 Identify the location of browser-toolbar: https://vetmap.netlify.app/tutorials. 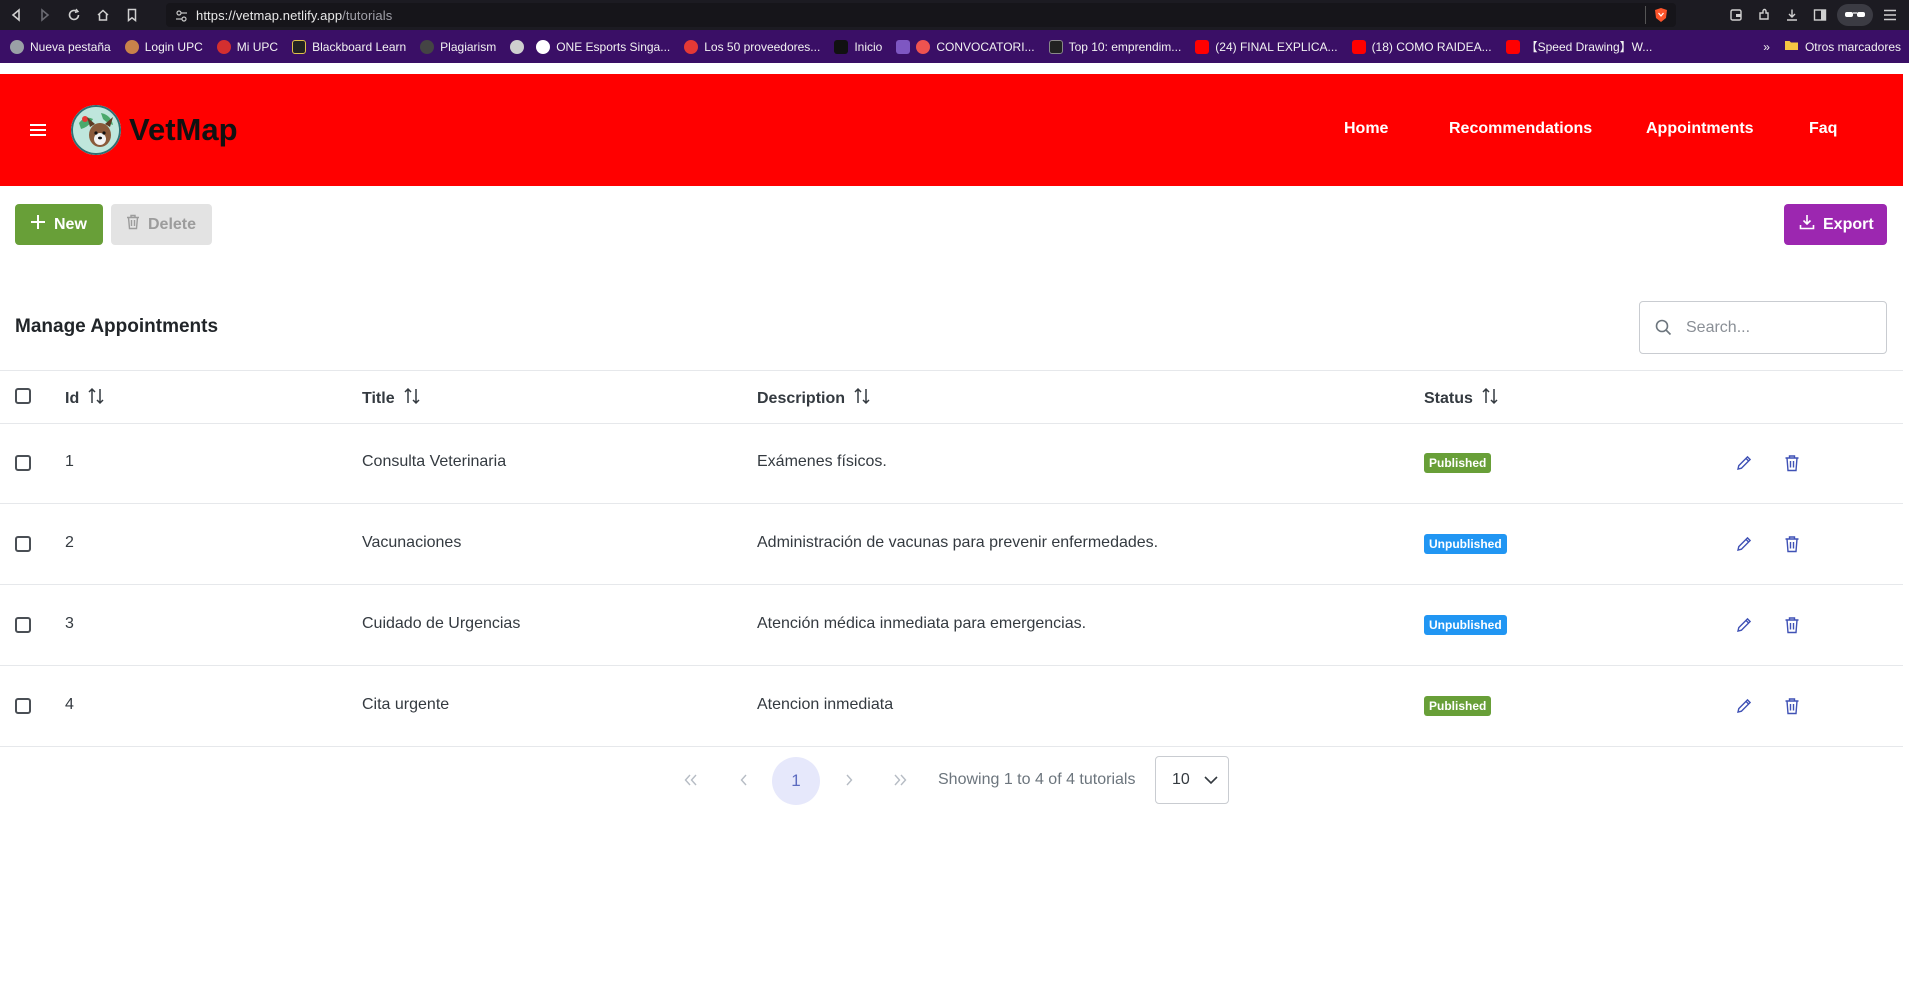
(954, 15).